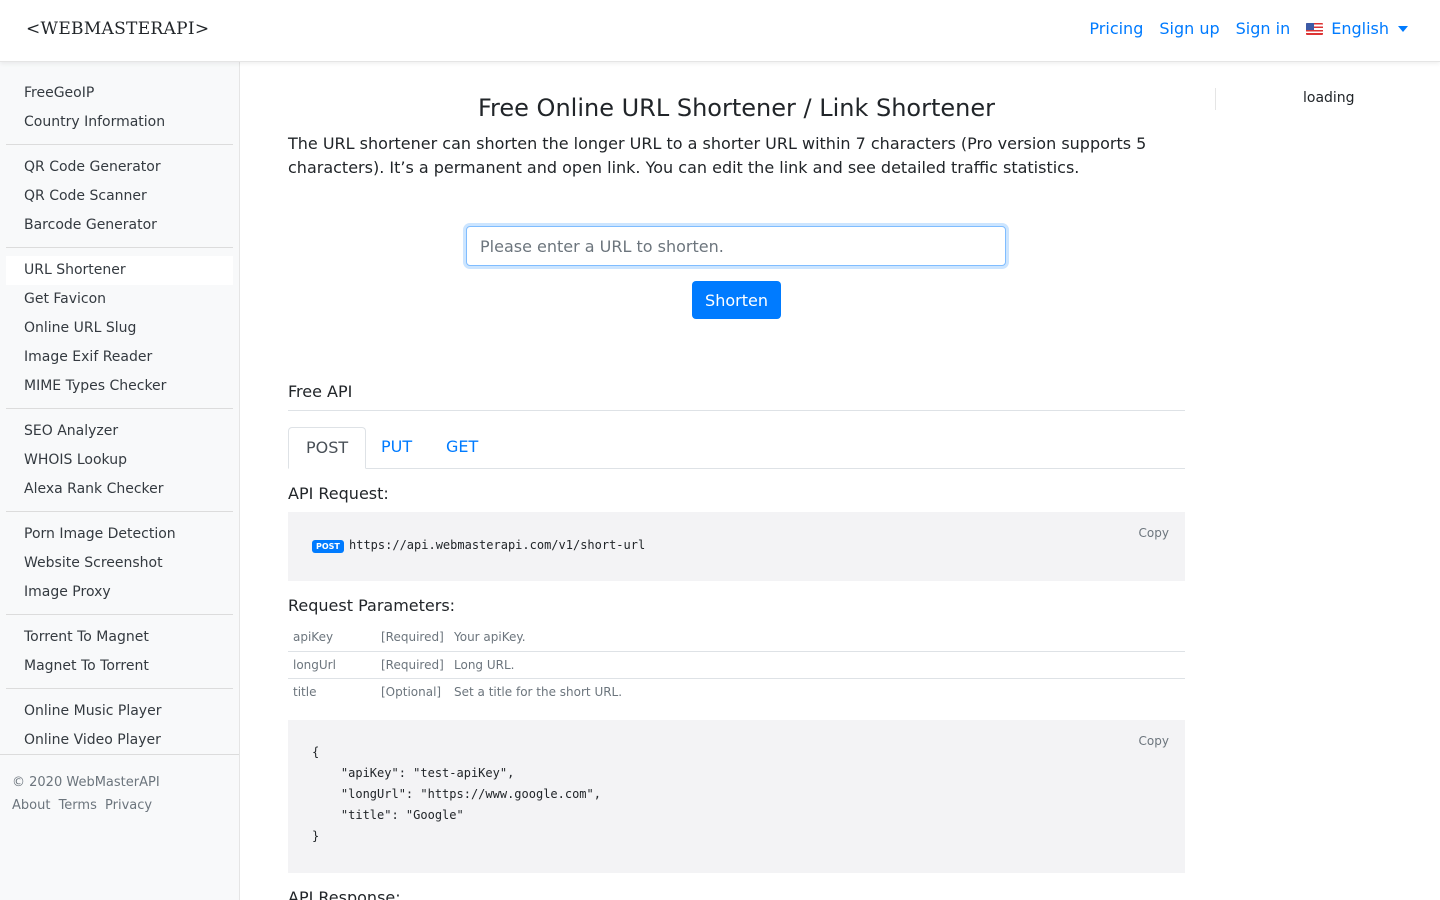 The image size is (1440, 900). What do you see at coordinates (117, 29) in the screenshot?
I see `brand-logo: <WEBMASTERAPI>` at bounding box center [117, 29].